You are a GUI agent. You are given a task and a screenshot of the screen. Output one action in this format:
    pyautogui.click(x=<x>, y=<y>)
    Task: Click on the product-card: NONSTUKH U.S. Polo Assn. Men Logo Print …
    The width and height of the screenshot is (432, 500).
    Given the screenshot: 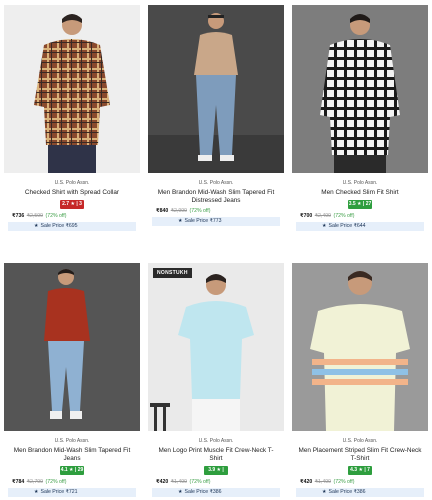 What is the action you would take?
    pyautogui.click(x=216, y=380)
    